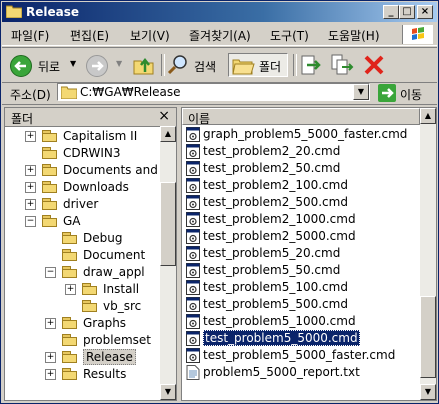 This screenshot has width=439, height=404. Describe the element at coordinates (177, 65) in the screenshot. I see `search-icon` at that location.